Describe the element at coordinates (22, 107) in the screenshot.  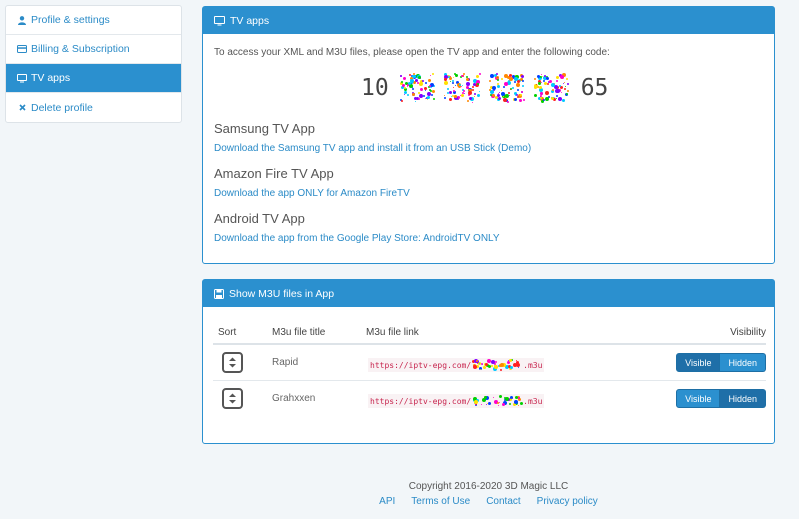
I see `close-icon` at that location.